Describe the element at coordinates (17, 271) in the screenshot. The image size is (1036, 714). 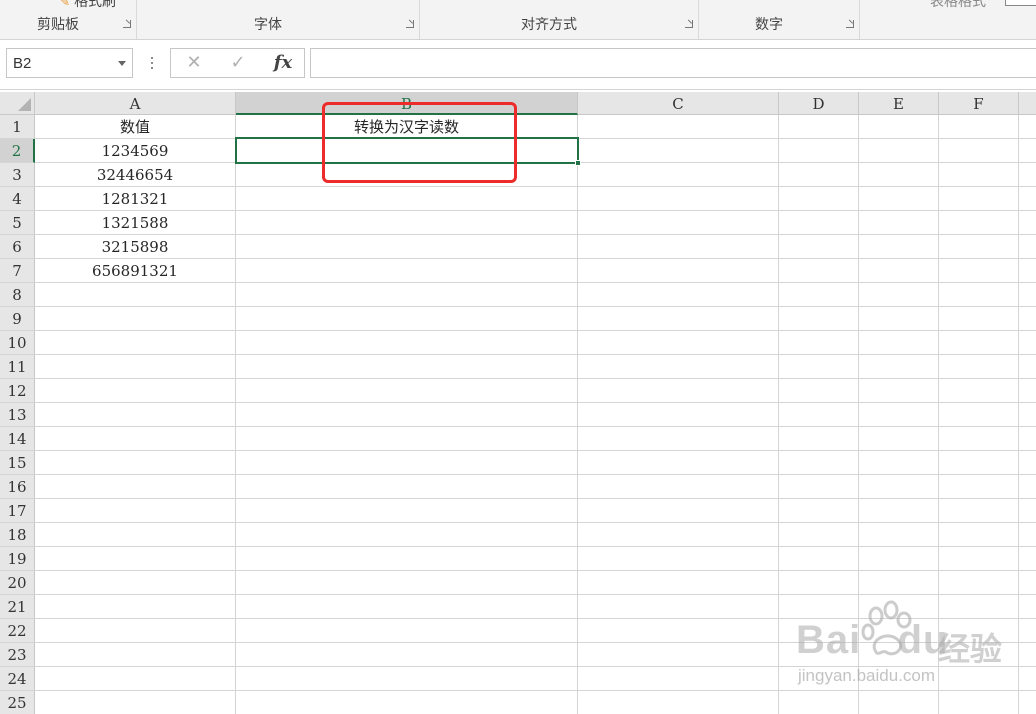
I see `row-header: 7` at that location.